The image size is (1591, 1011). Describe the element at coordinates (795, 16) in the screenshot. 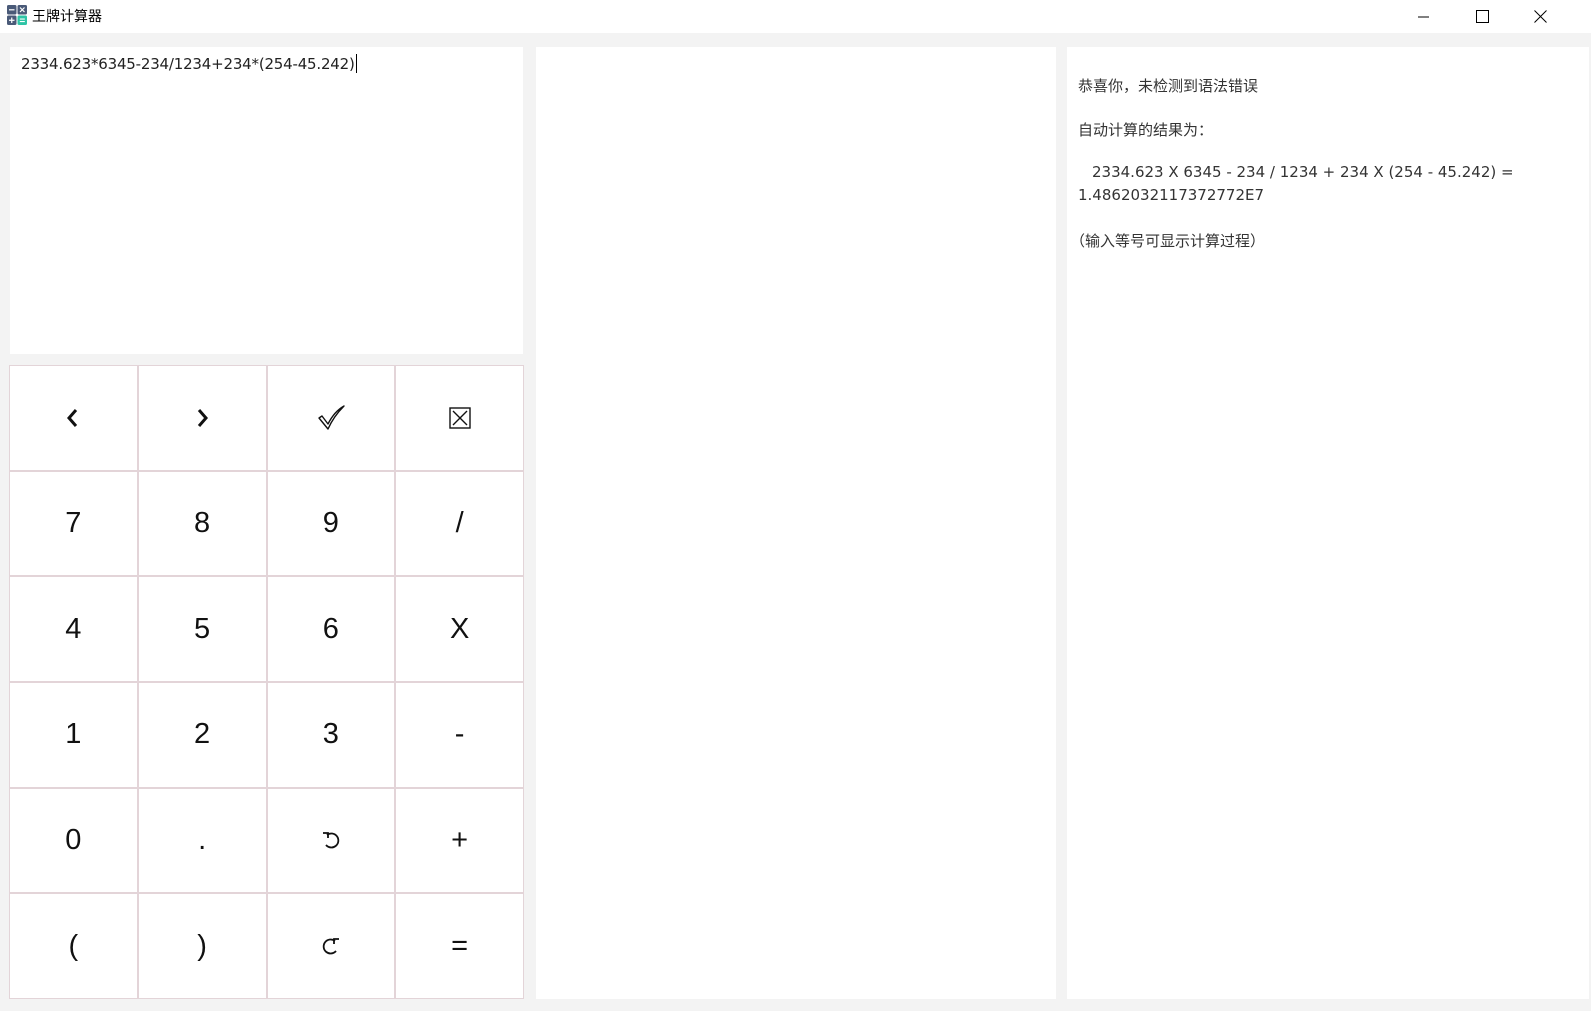

I see `title-bar: 王牌计算器` at that location.